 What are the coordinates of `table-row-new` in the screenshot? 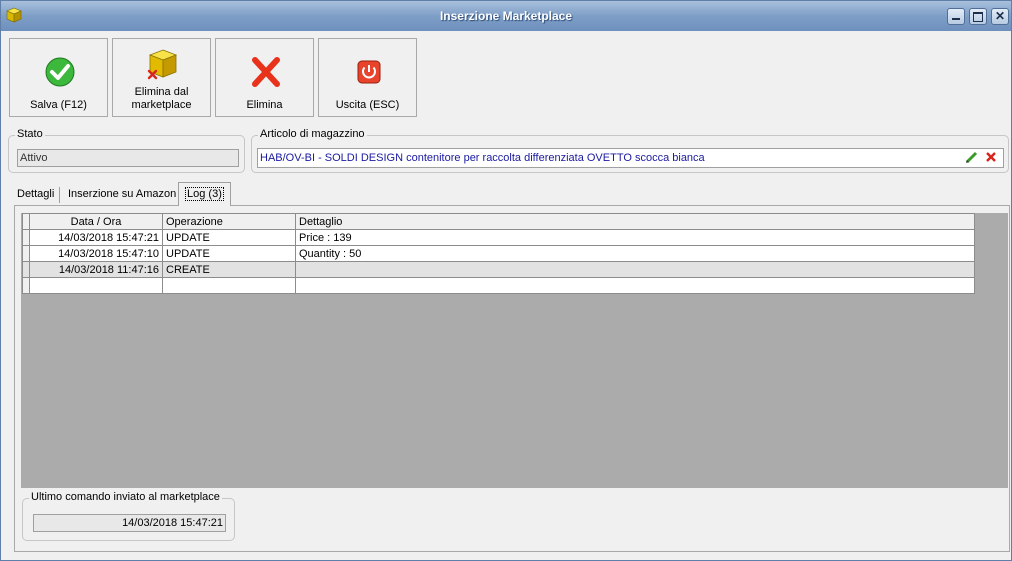 It's located at (498, 285).